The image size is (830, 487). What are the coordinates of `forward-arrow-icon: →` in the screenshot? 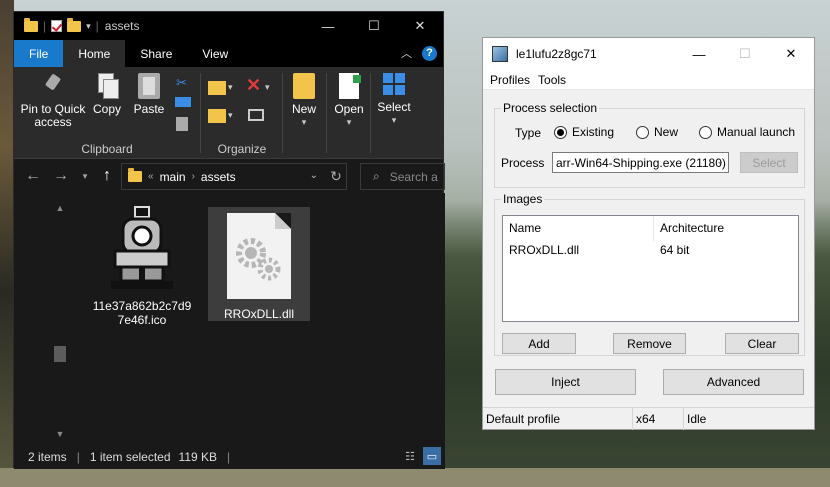 It's located at (61, 176).